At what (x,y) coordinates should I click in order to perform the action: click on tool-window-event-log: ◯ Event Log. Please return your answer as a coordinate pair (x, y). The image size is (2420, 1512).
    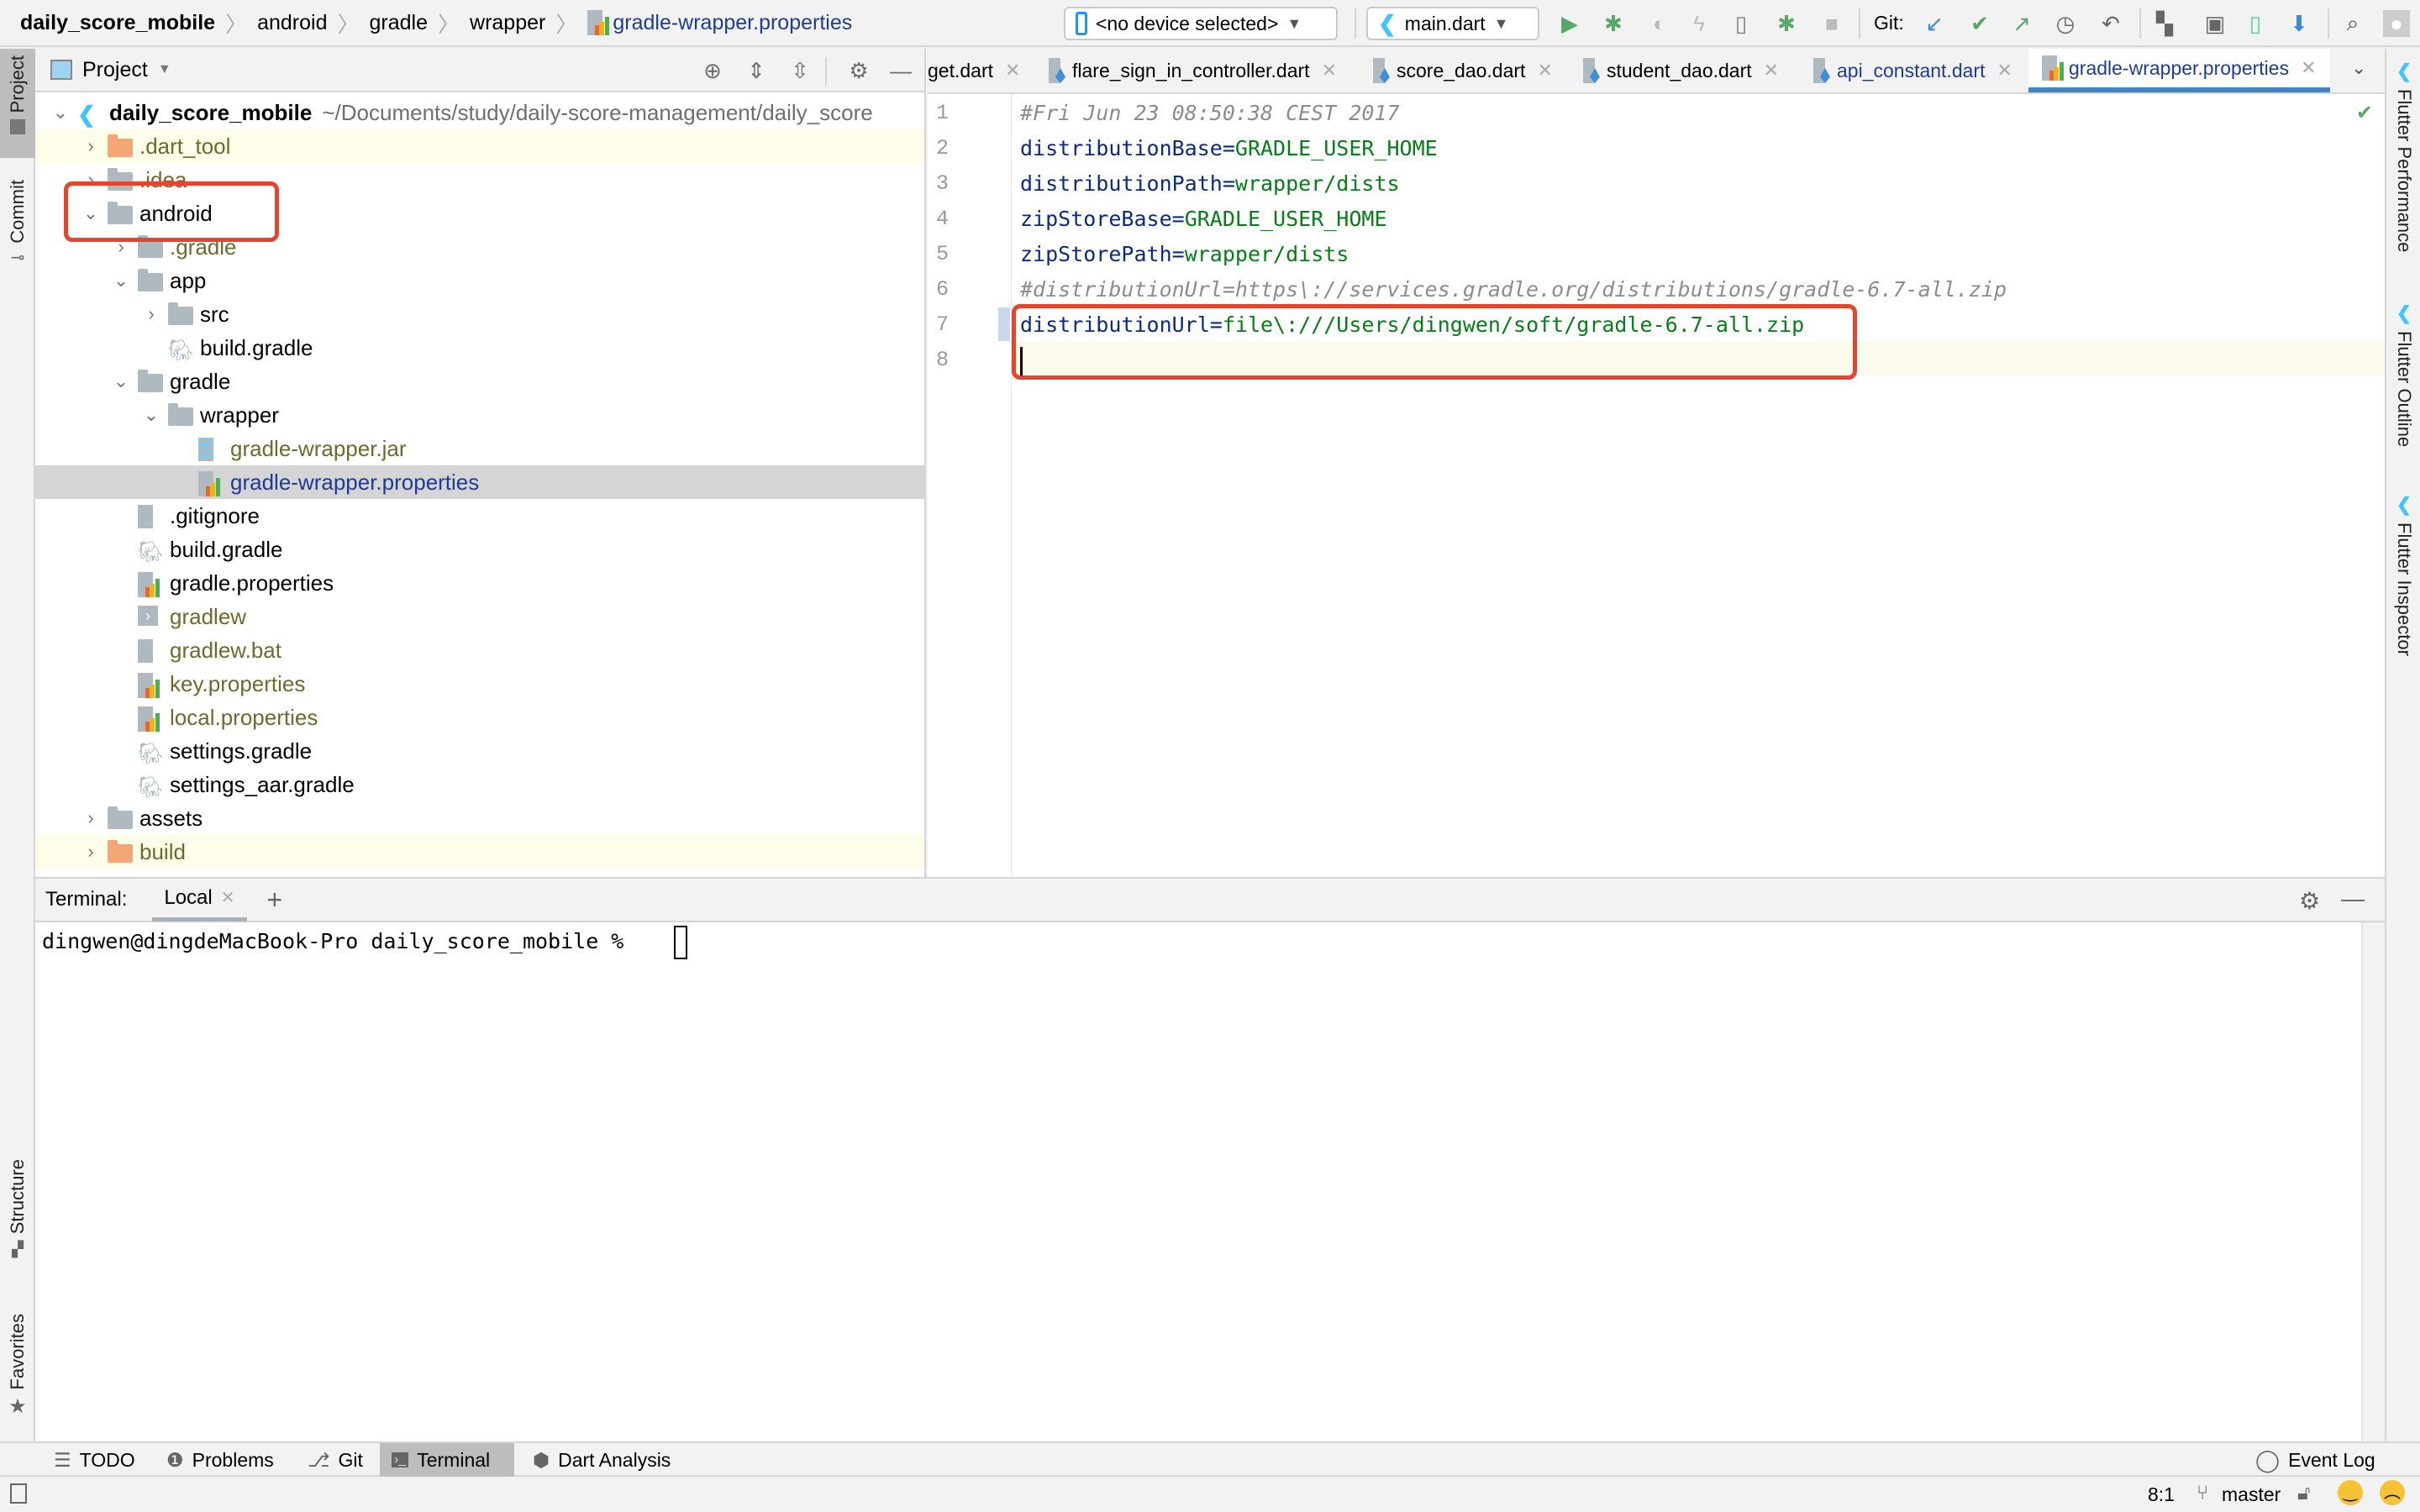
    Looking at the image, I should click on (2315, 1460).